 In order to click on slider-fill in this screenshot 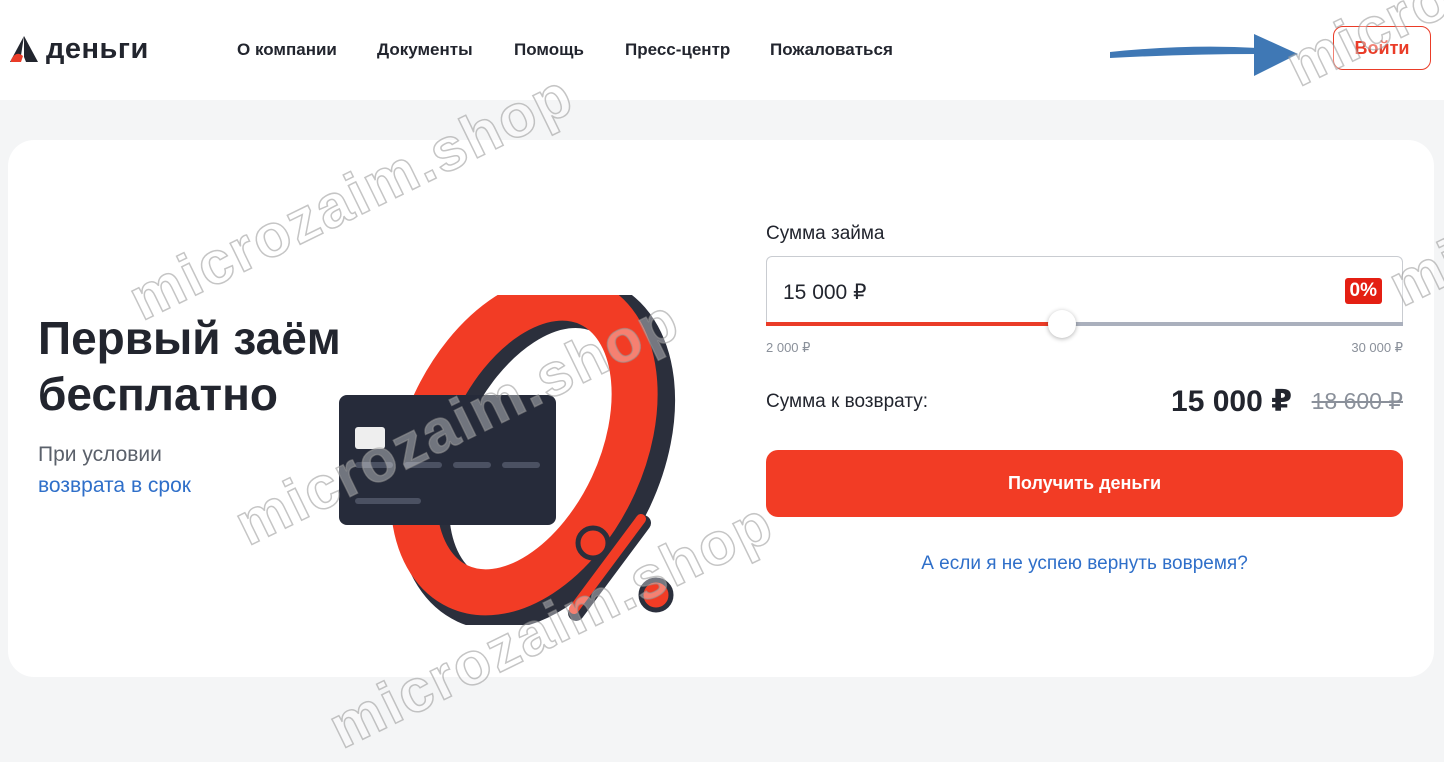, I will do `click(914, 324)`.